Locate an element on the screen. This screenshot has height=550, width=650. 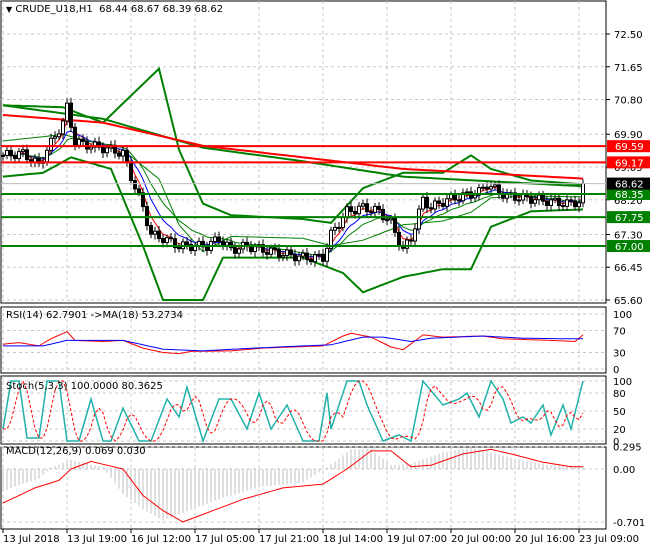
y-tick-label: 100 is located at coordinates (622, 315).